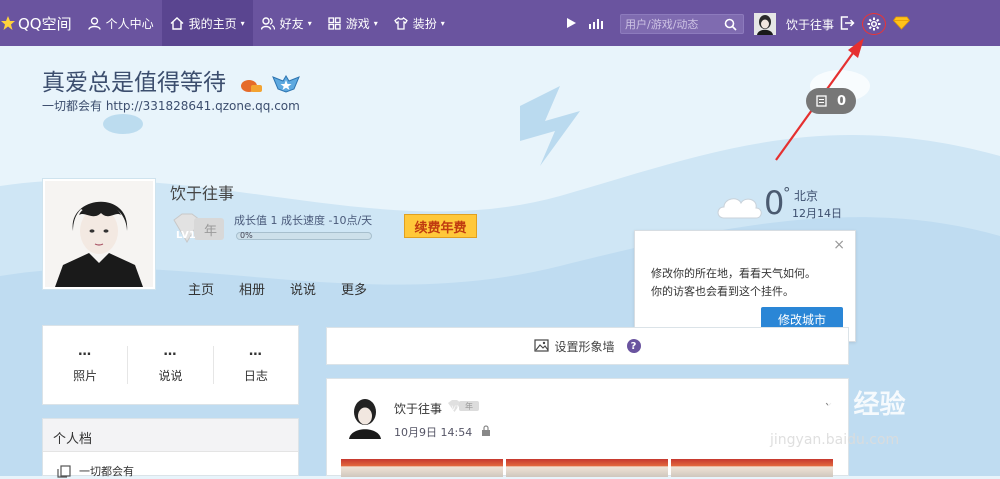 This screenshot has width=1000, height=479. Describe the element at coordinates (212, 23) in the screenshot. I see `nav-label: 我的主页` at that location.